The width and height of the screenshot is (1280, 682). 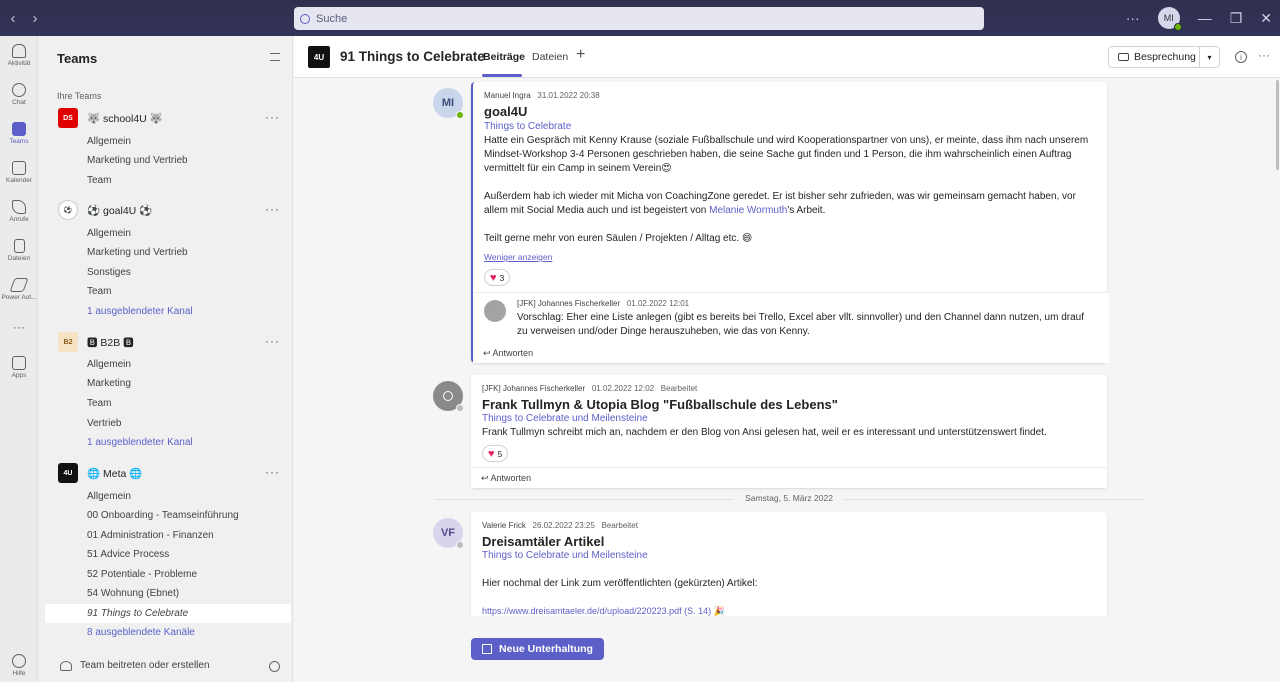 What do you see at coordinates (527, 126) in the screenshot?
I see `post-tag: Things to Celebrate` at bounding box center [527, 126].